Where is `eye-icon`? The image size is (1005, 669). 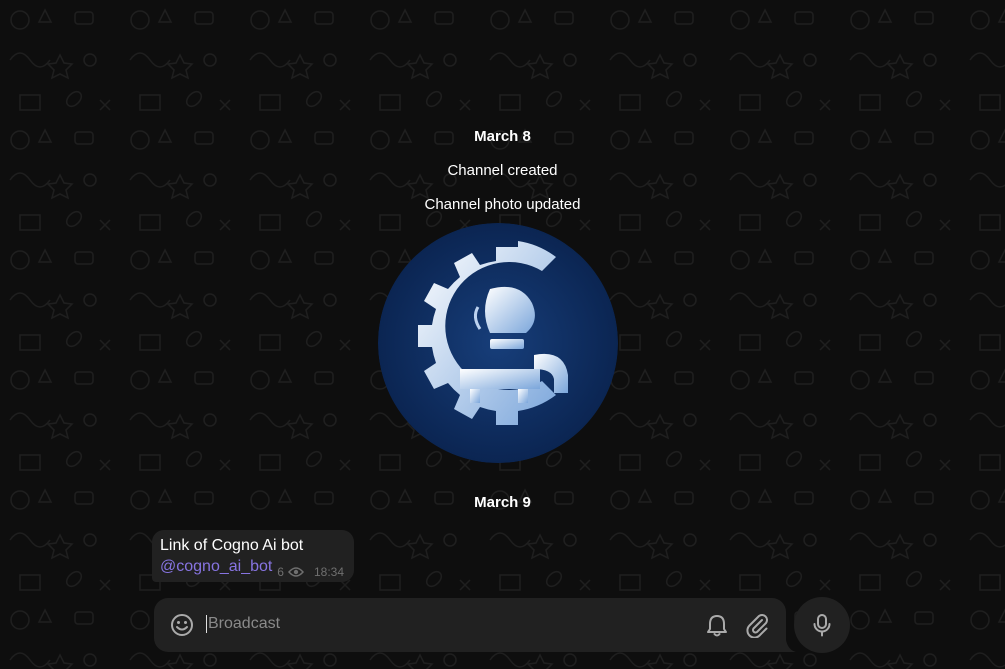
eye-icon is located at coordinates (295, 572).